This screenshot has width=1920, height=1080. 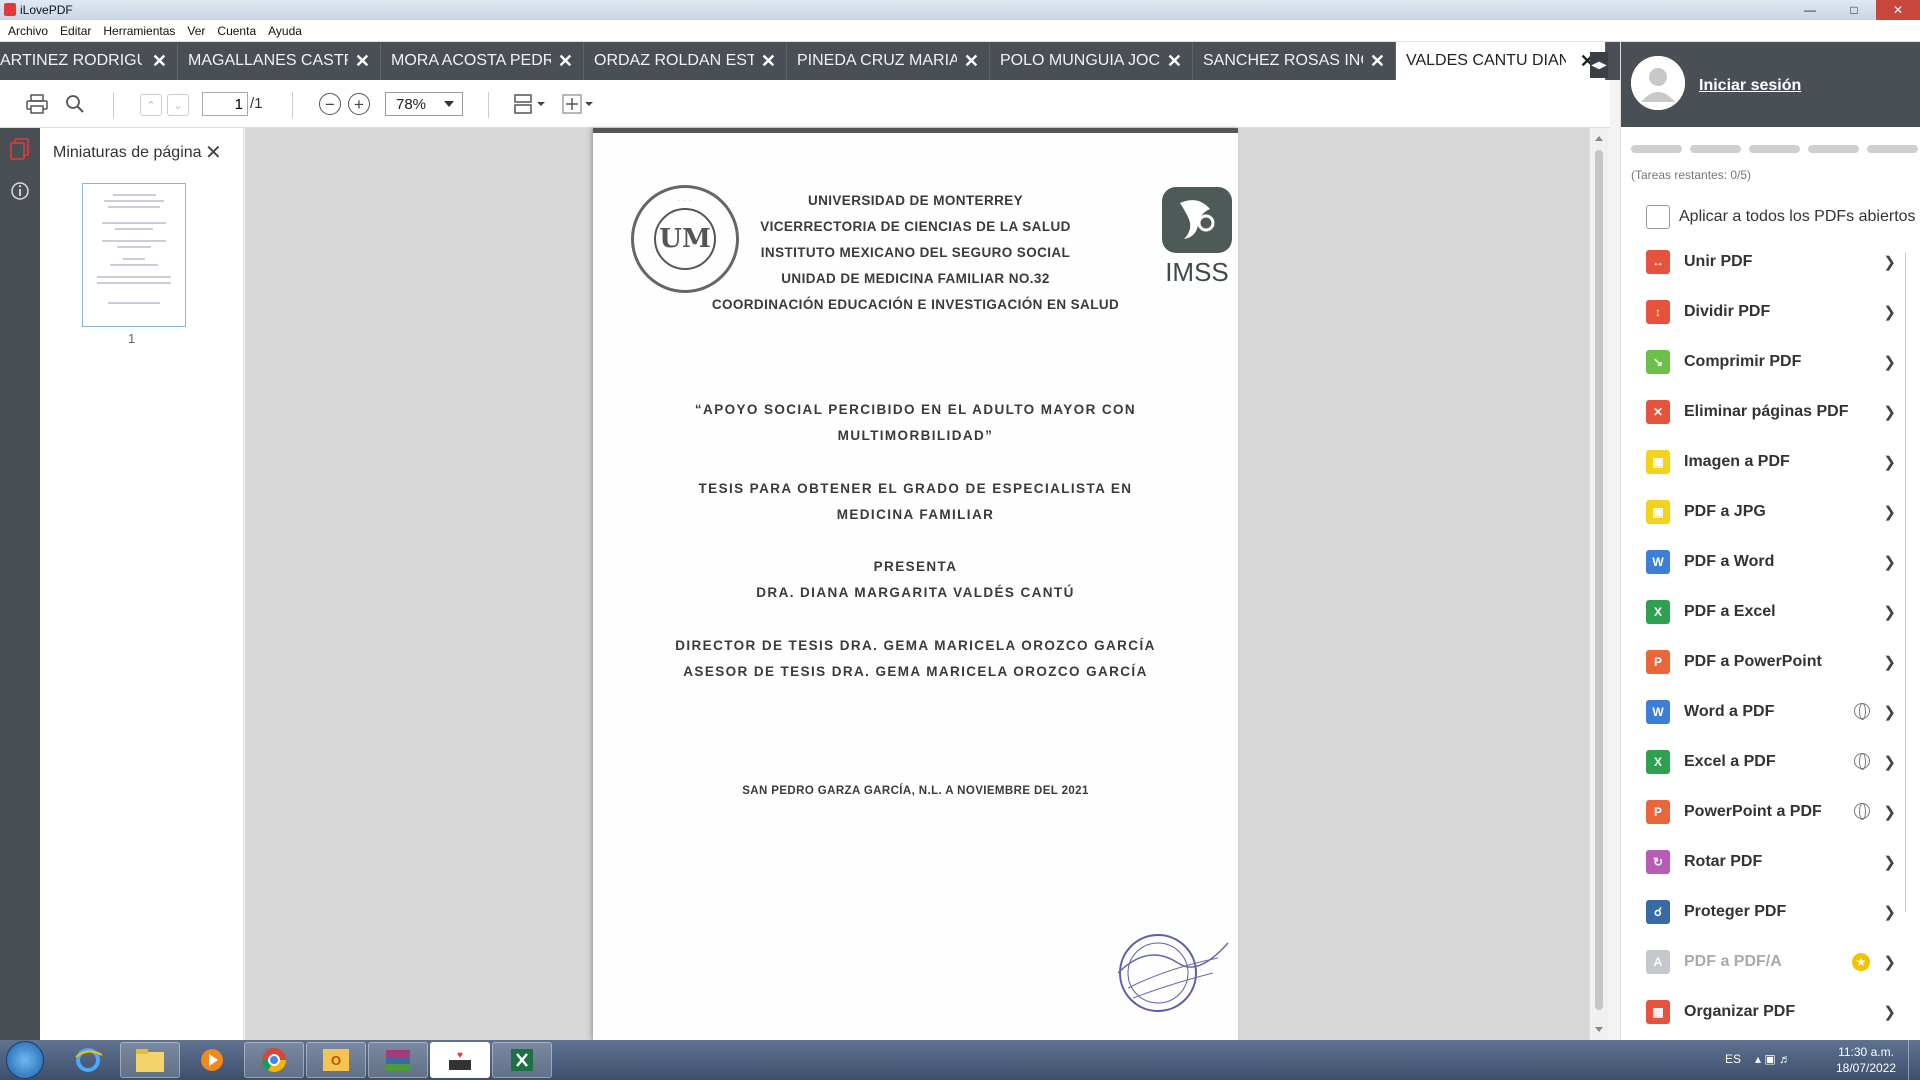 What do you see at coordinates (1810, 10) in the screenshot?
I see `minimize-button: —` at bounding box center [1810, 10].